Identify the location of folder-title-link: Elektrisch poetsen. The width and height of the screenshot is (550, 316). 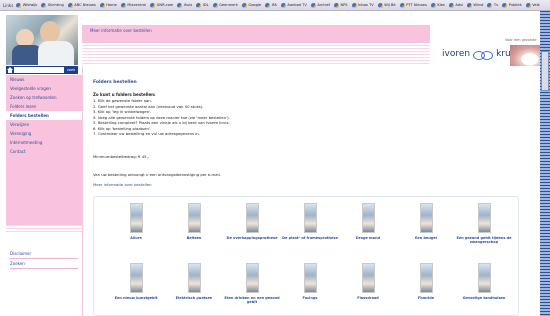
(194, 298).